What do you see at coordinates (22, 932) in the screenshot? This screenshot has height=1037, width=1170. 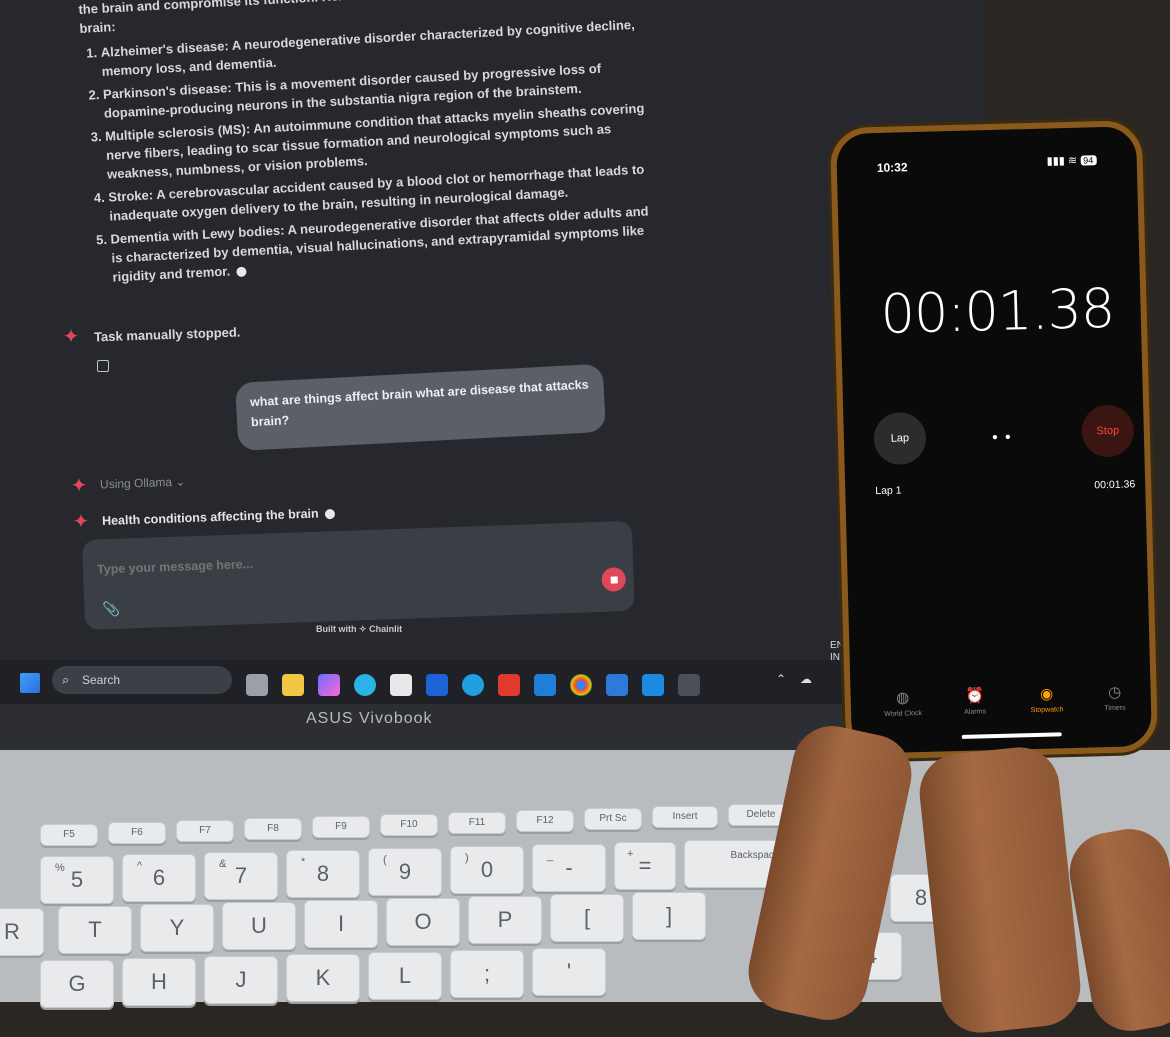 I see `key-r: R` at bounding box center [22, 932].